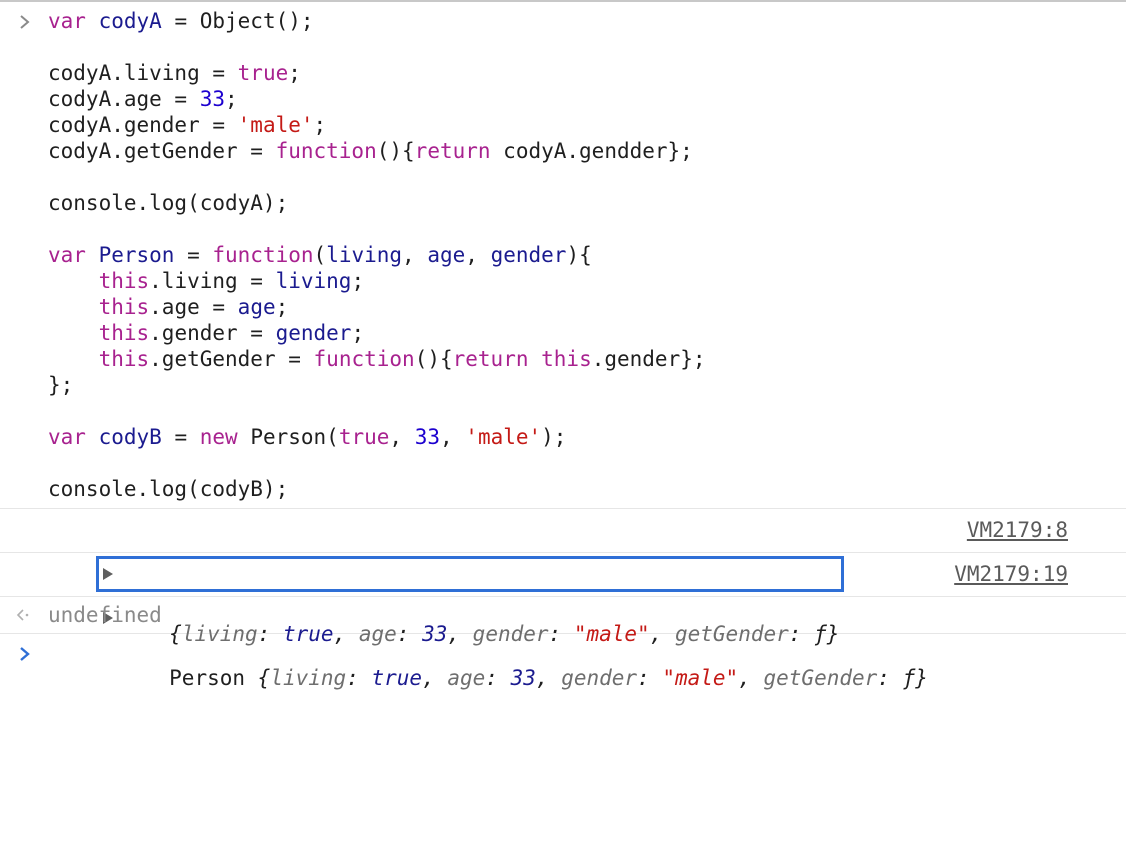 Image resolution: width=1126 pixels, height=842 pixels. I want to click on code-line: console.log(codyA);, so click(587, 203).